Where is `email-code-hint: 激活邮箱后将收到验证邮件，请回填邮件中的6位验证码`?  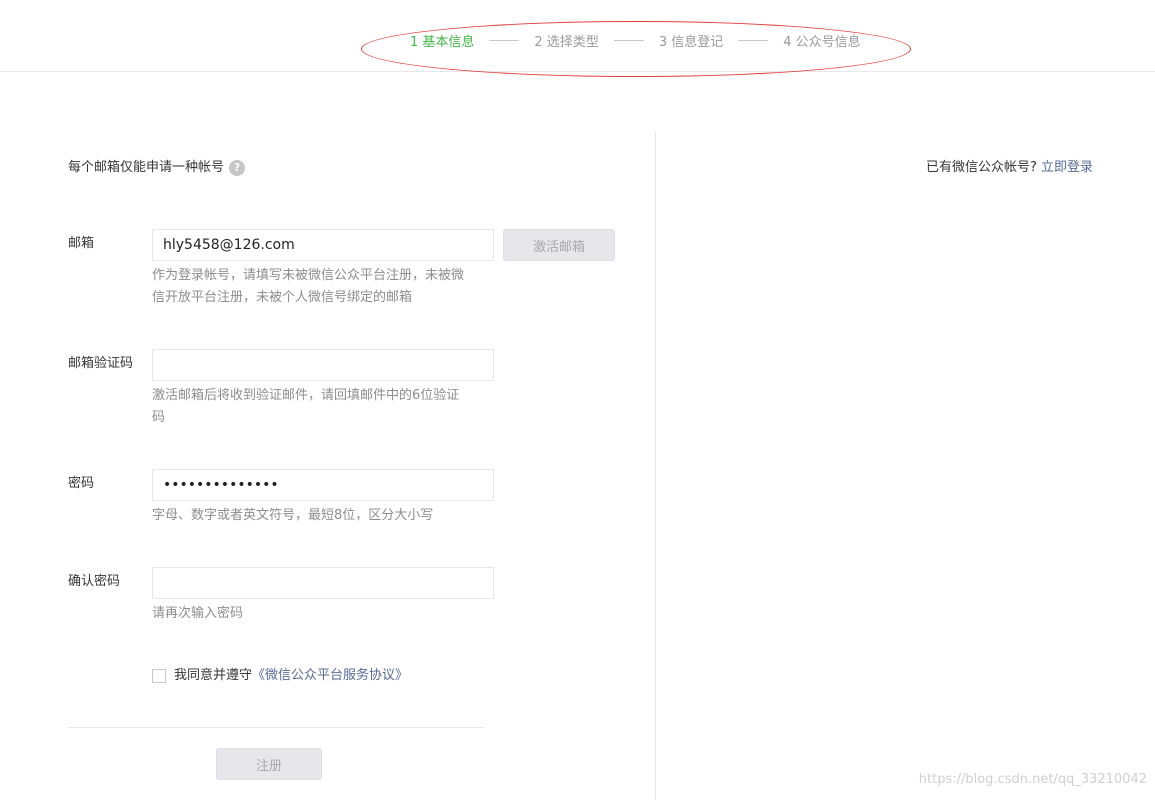 email-code-hint: 激活邮箱后将收到验证邮件，请回填邮件中的6位验证码 is located at coordinates (306, 406).